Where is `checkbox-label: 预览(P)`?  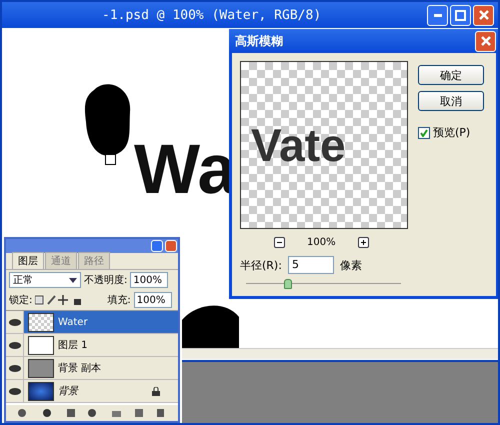 checkbox-label: 预览(P) is located at coordinates (451, 132).